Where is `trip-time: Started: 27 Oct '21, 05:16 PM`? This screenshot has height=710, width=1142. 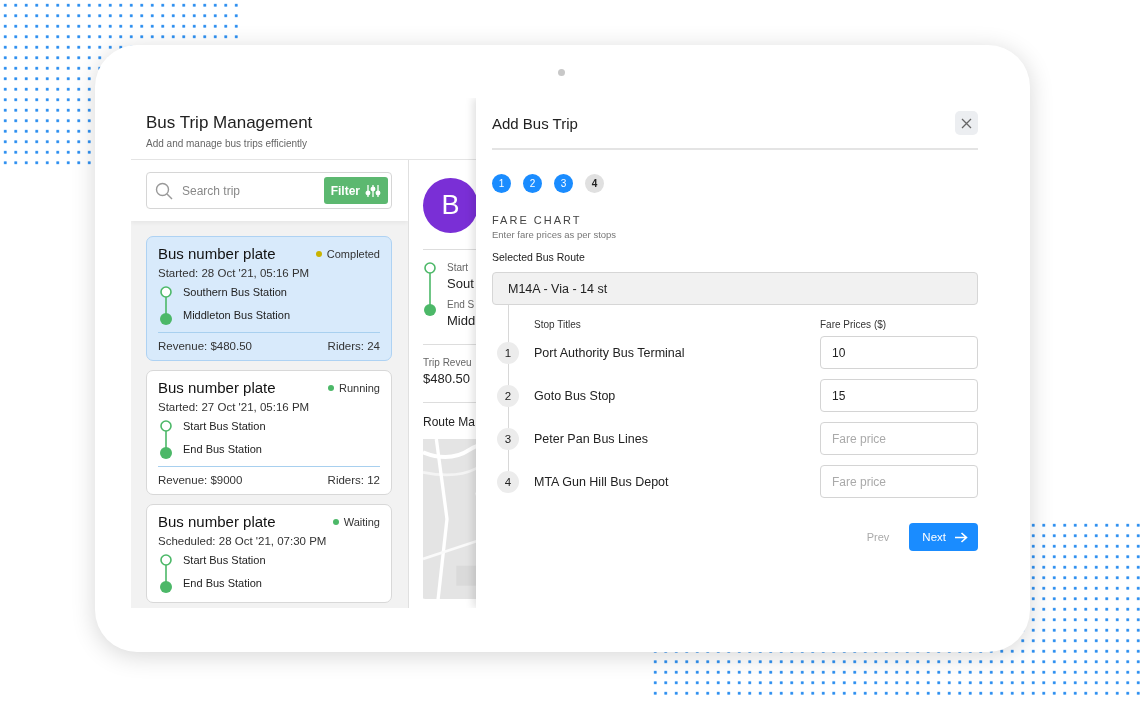 trip-time: Started: 27 Oct '21, 05:16 PM is located at coordinates (234, 407).